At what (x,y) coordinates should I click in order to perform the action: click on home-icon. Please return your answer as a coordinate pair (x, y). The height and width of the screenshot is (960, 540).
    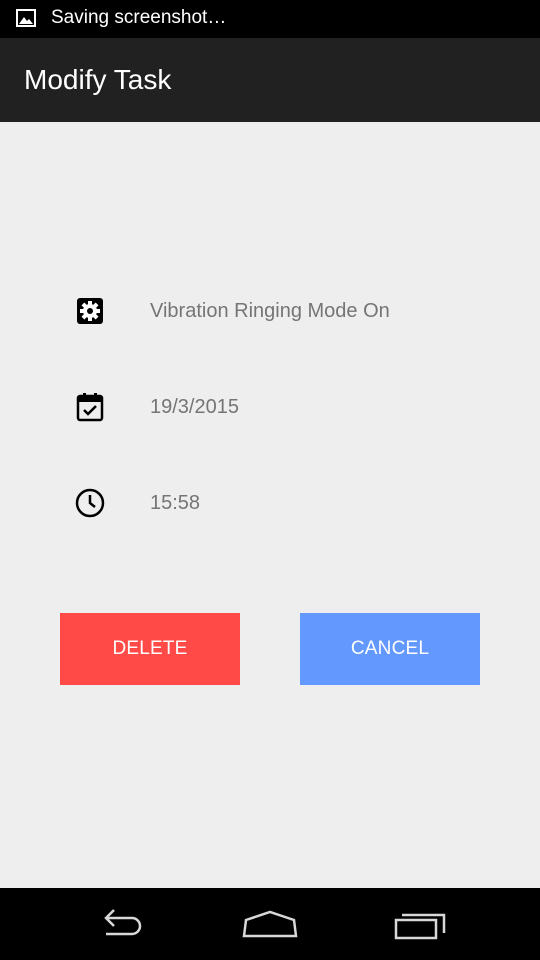
    Looking at the image, I should click on (270, 924).